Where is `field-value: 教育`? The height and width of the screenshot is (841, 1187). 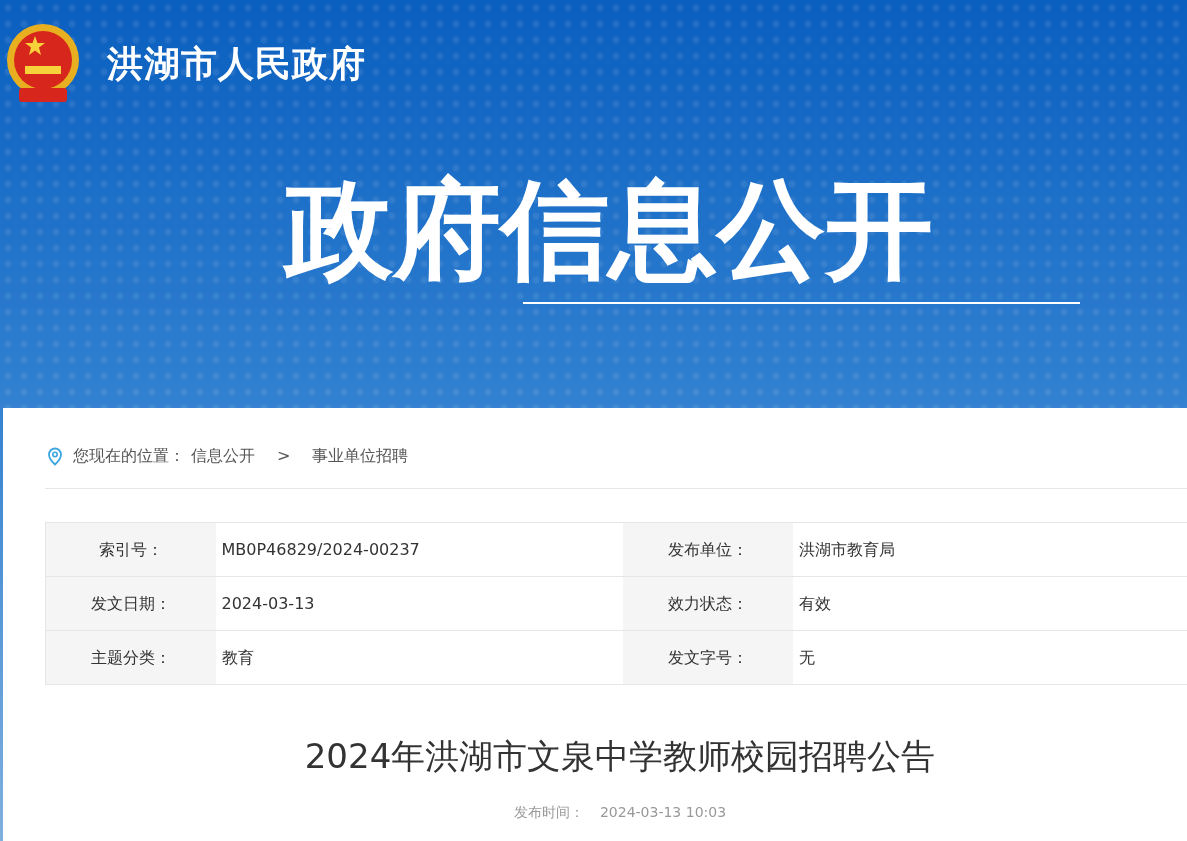
field-value: 教育 is located at coordinates (419, 657).